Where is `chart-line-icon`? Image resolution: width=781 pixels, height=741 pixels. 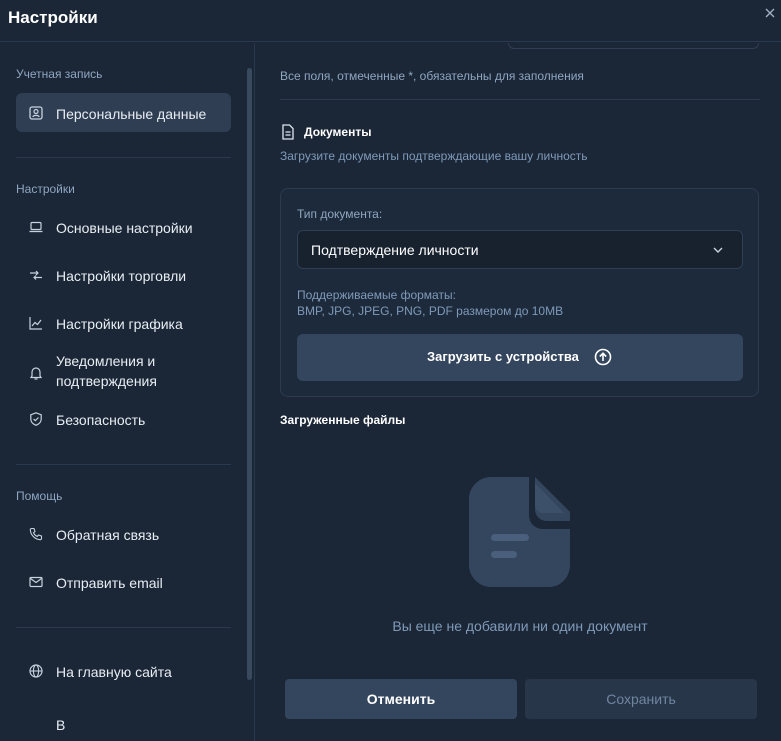
chart-line-icon is located at coordinates (35, 323).